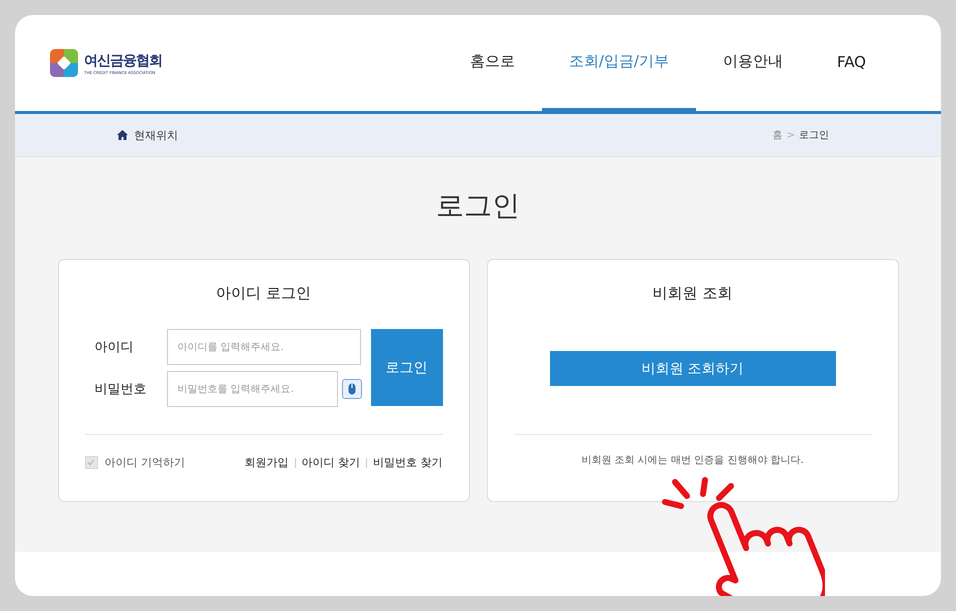  I want to click on panel-heading: 아이디 로그인, so click(263, 293).